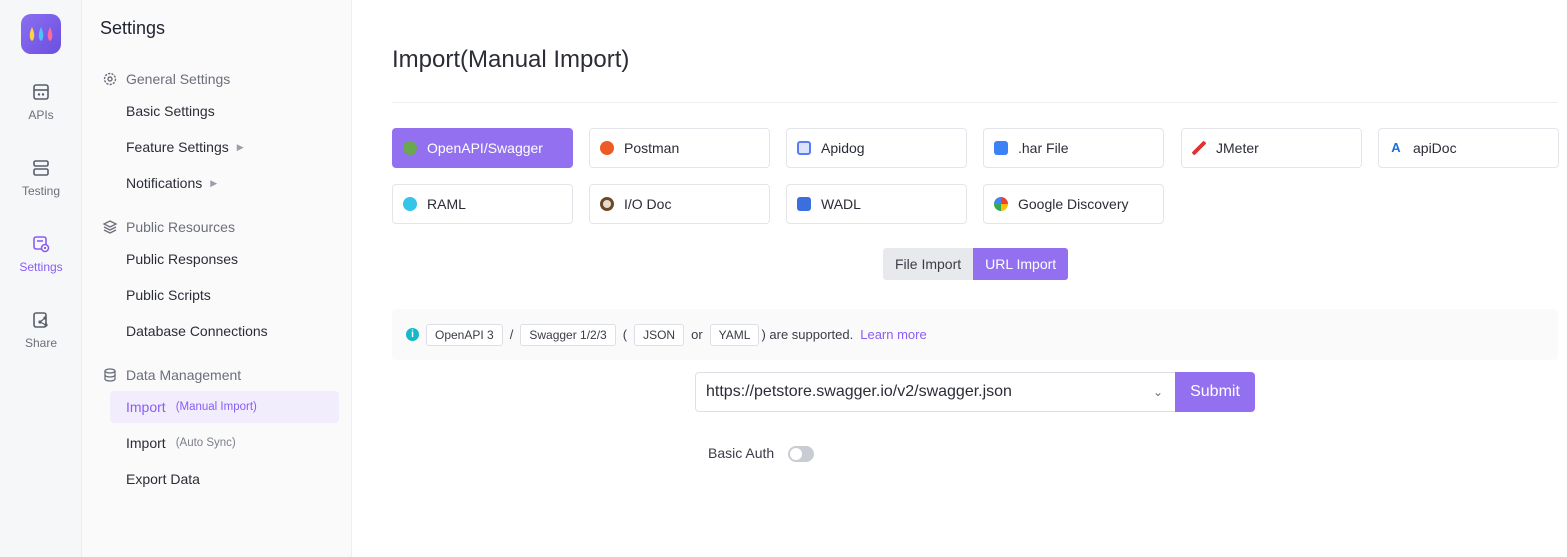 This screenshot has width=1567, height=557. What do you see at coordinates (41, 102) in the screenshot?
I see `rail-item-apis: APIs` at bounding box center [41, 102].